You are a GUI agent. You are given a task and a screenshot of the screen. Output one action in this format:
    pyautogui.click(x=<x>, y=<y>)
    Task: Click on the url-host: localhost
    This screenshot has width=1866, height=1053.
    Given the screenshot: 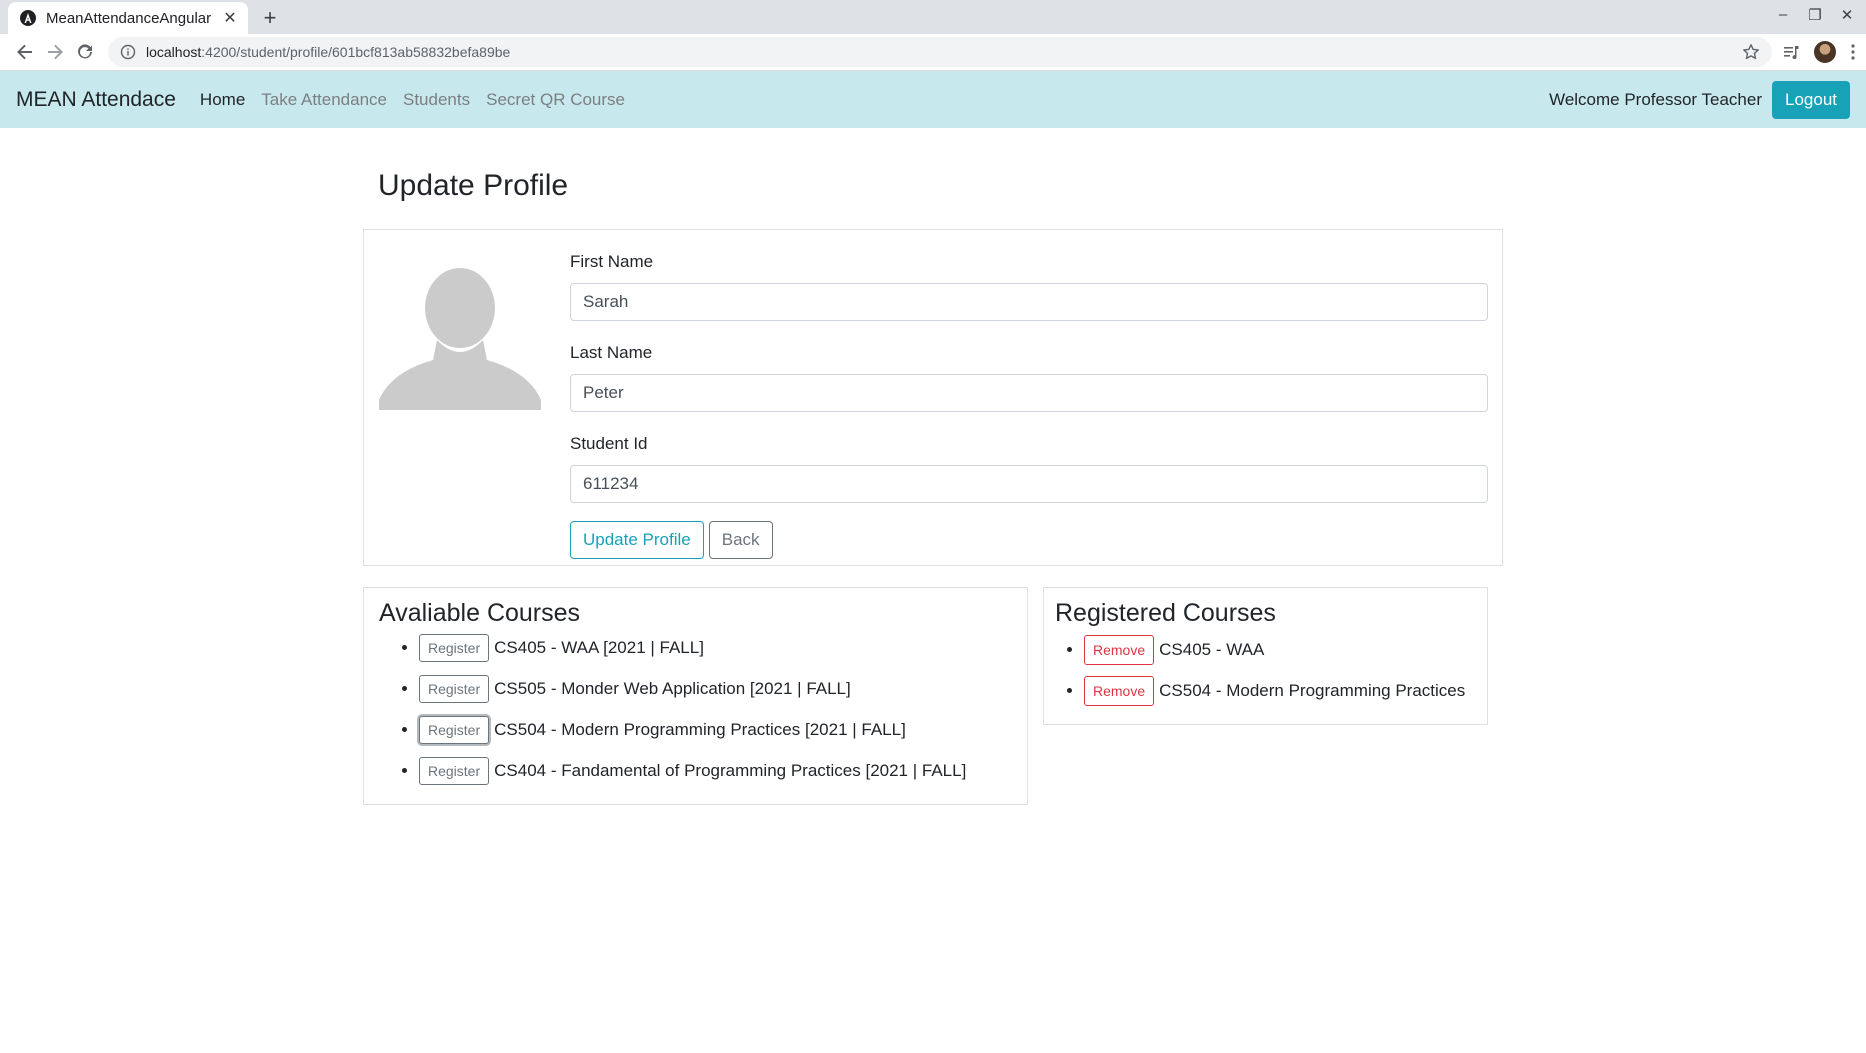 What is the action you would take?
    pyautogui.click(x=174, y=52)
    